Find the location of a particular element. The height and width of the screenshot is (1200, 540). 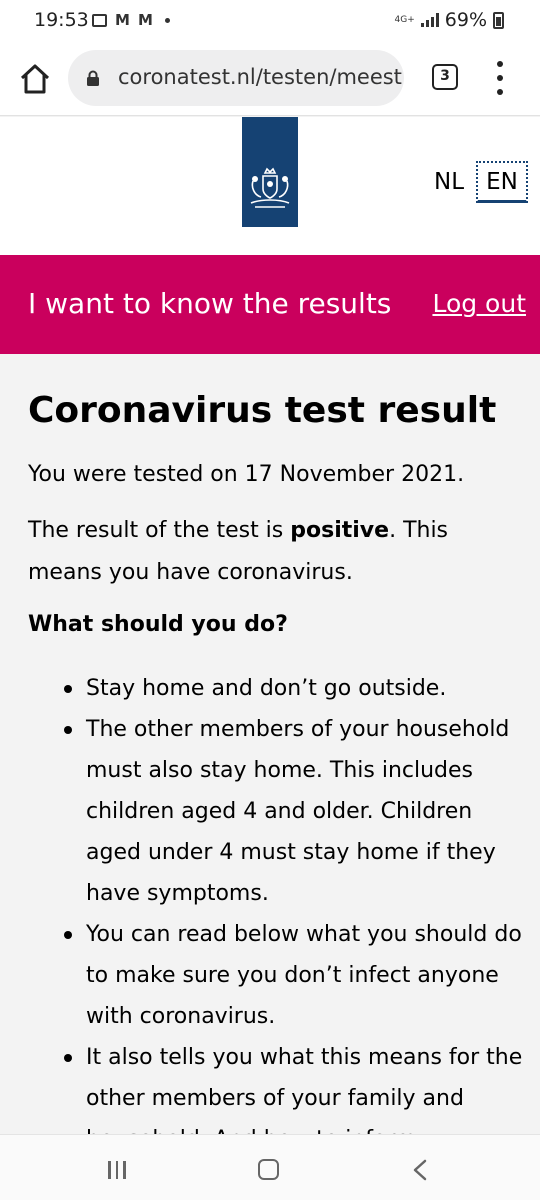

site-header: NL EN is located at coordinates (270, 186).